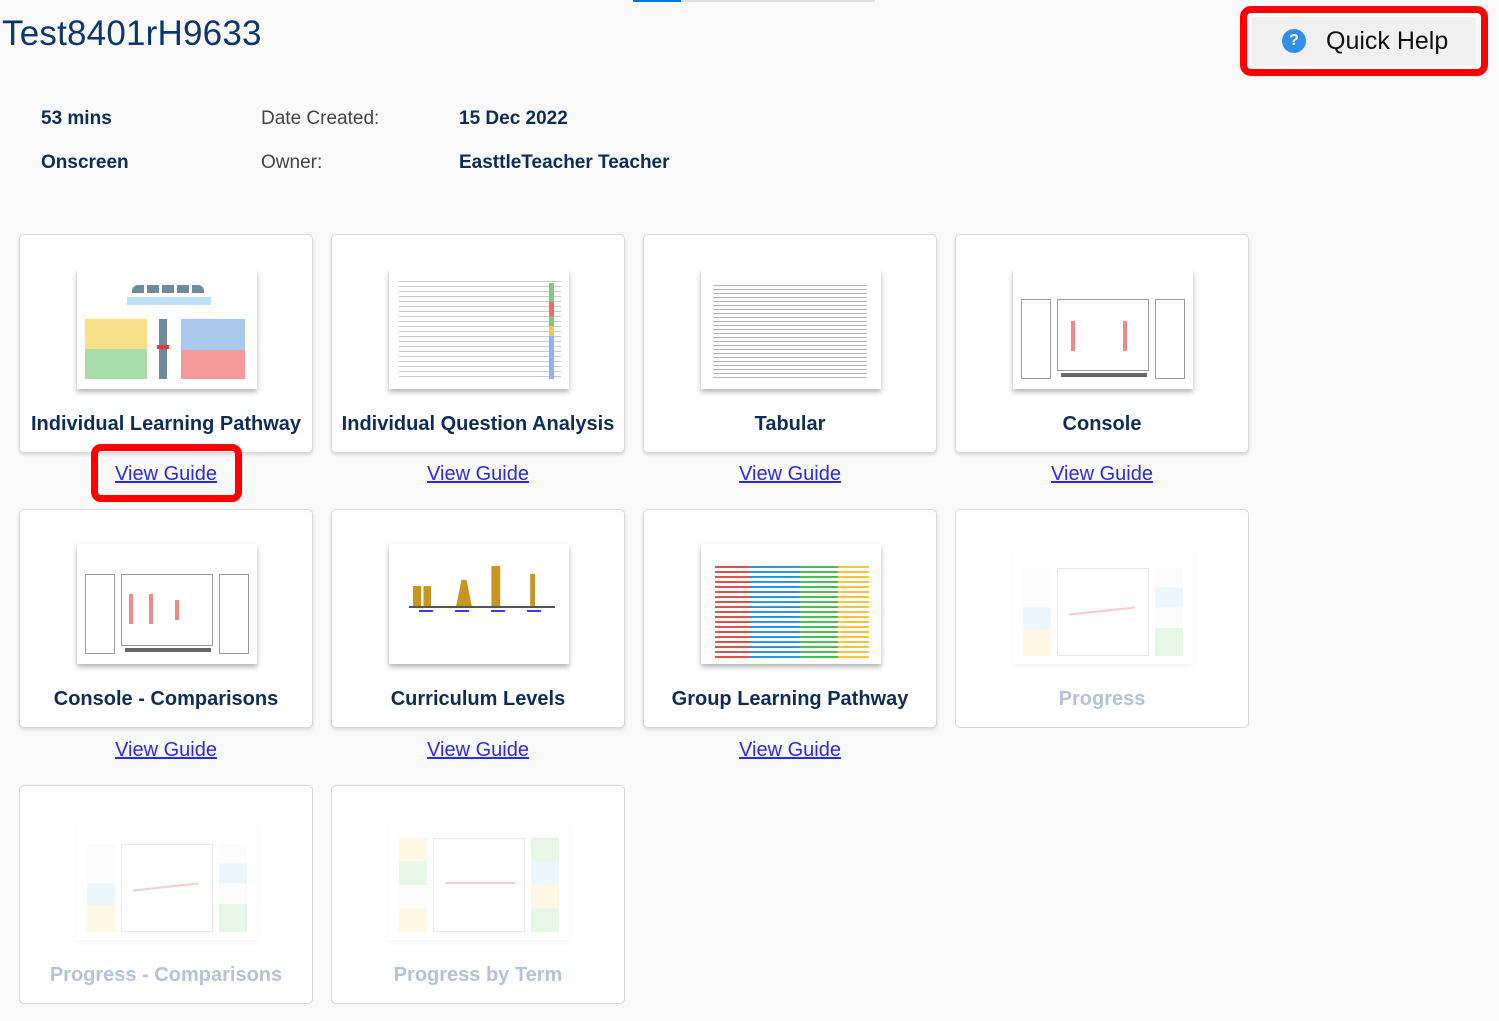  I want to click on view-guide-link-console: View Guide, so click(1102, 474).